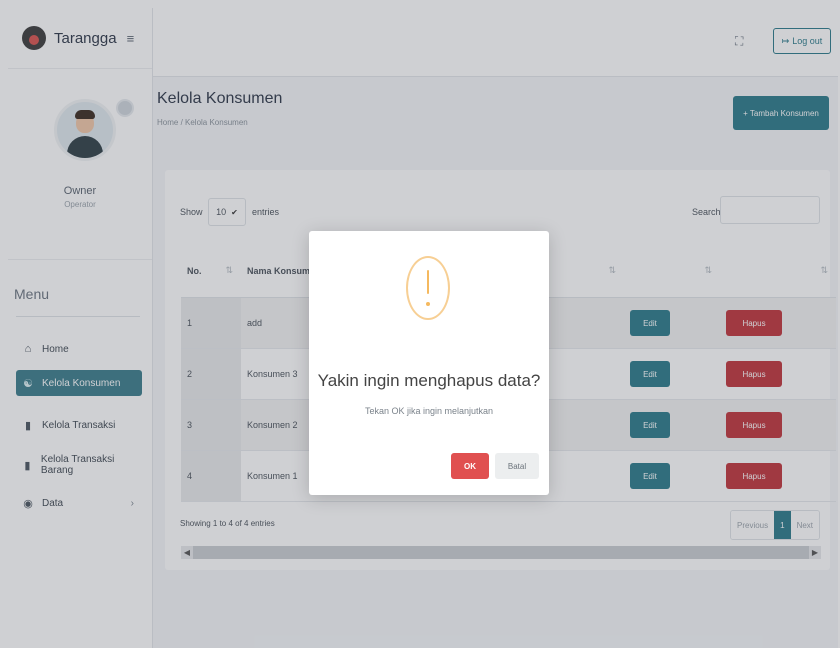 Image resolution: width=840 pixels, height=648 pixels. What do you see at coordinates (517, 466) in the screenshot?
I see `cancel-button: Batal` at bounding box center [517, 466].